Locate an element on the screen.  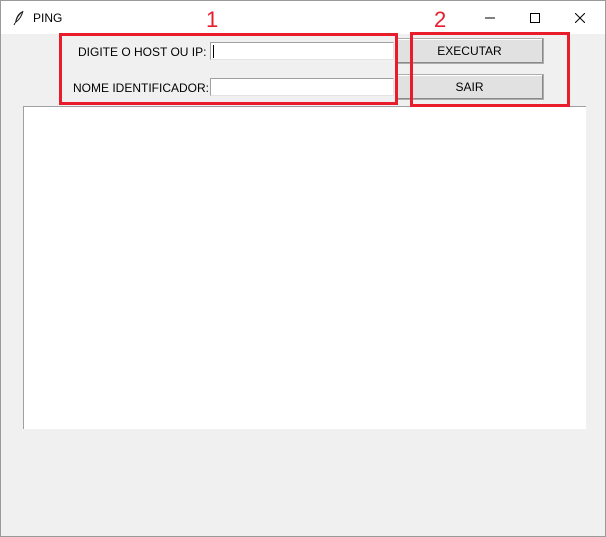
feather-icon is located at coordinates (19, 18).